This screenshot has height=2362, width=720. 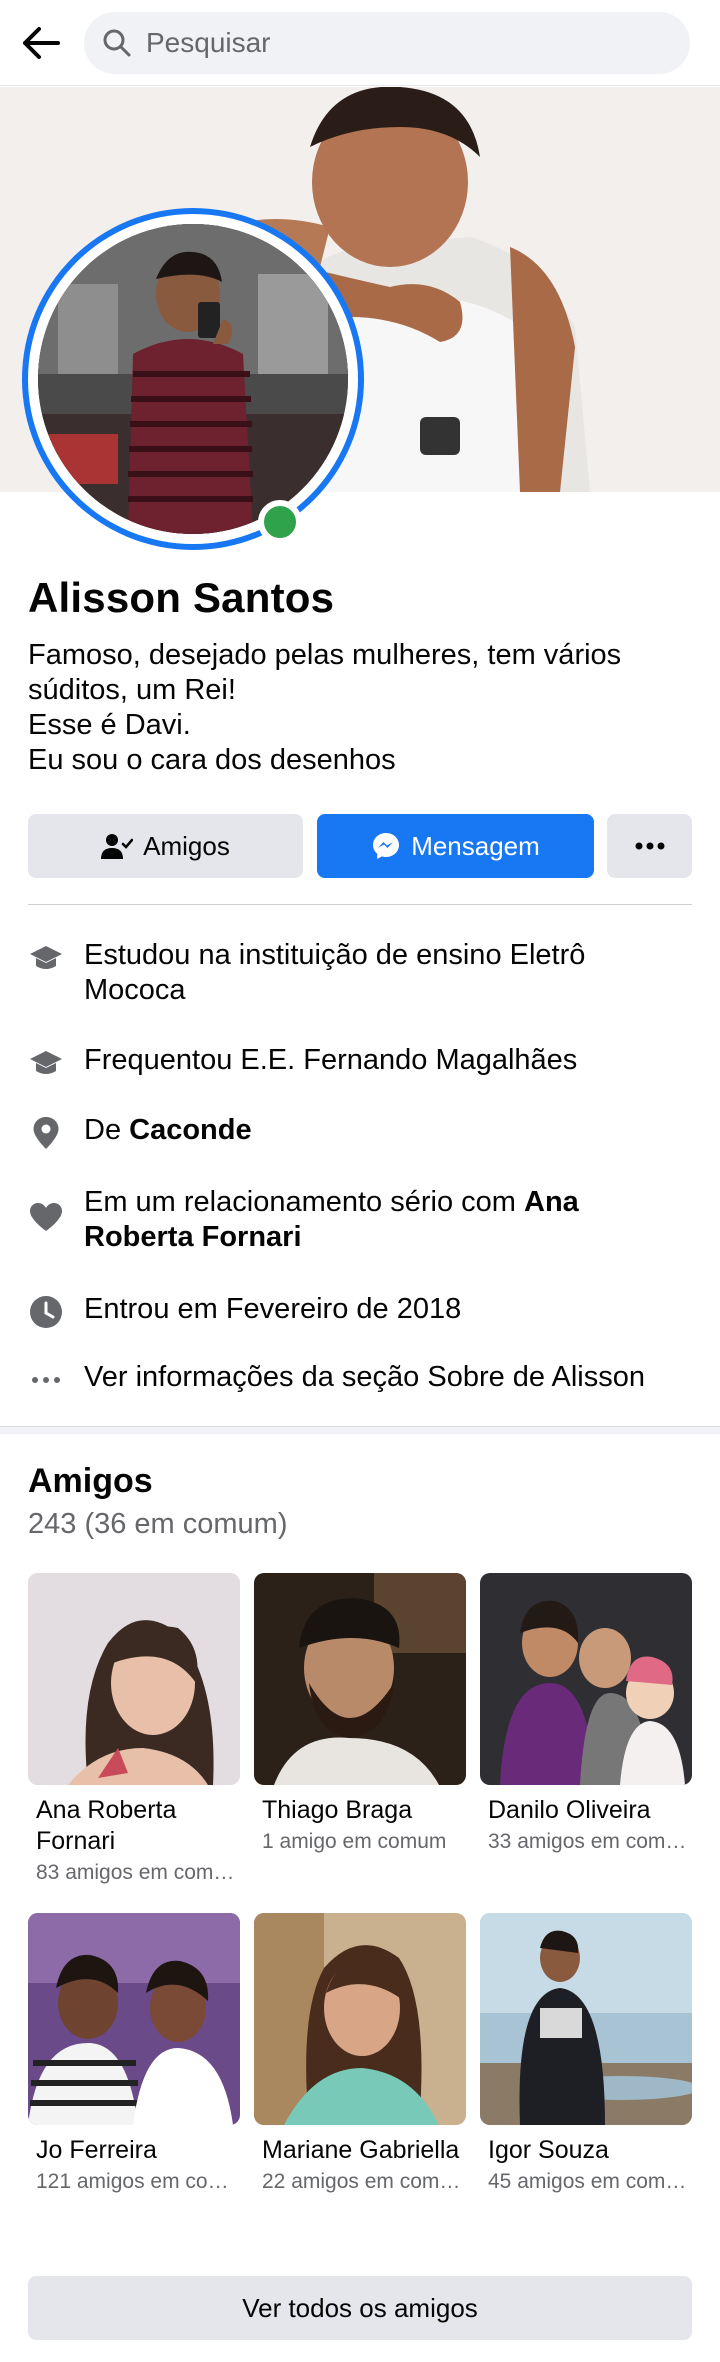 I want to click on friend-card: Jo Ferreira 121 amigos em comum, so click(x=134, y=2053).